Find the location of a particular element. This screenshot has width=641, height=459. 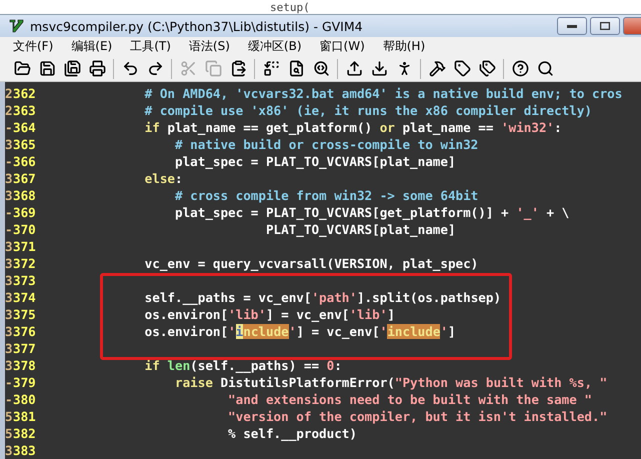

menu-item: 文件(F) is located at coordinates (33, 47).